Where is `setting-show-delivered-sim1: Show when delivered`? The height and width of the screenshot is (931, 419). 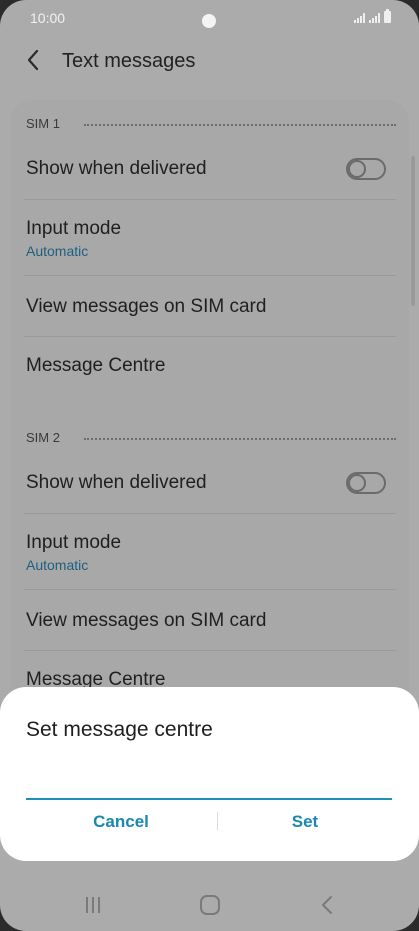
setting-show-delivered-sim1: Show when delivered is located at coordinates (211, 178).